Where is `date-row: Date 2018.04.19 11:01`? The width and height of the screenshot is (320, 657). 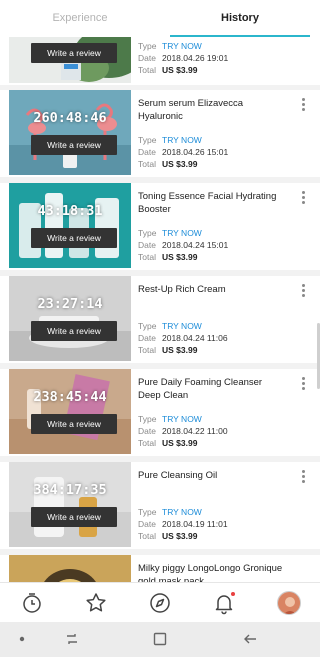 date-row: Date 2018.04.19 11:01 is located at coordinates (183, 524).